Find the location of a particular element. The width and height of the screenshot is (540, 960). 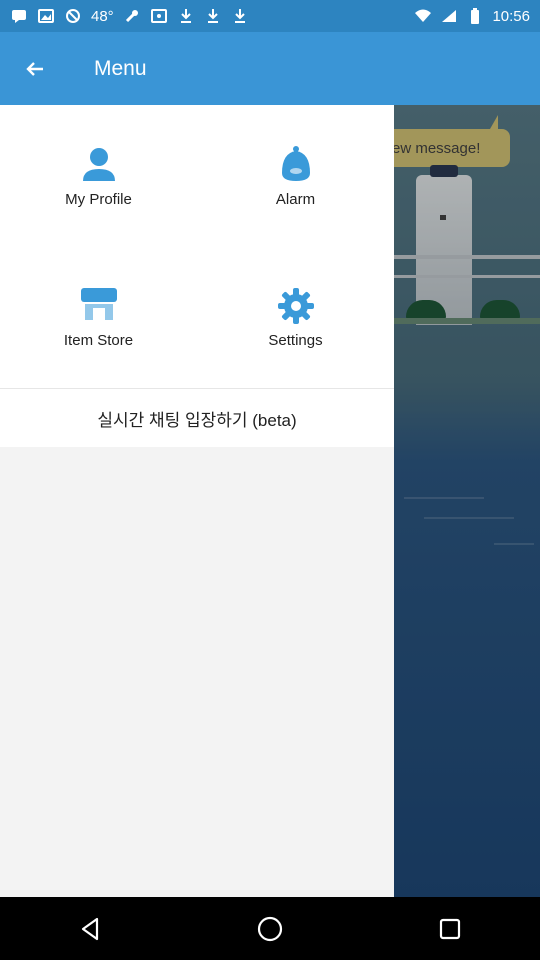

wifi-icon is located at coordinates (423, 16).